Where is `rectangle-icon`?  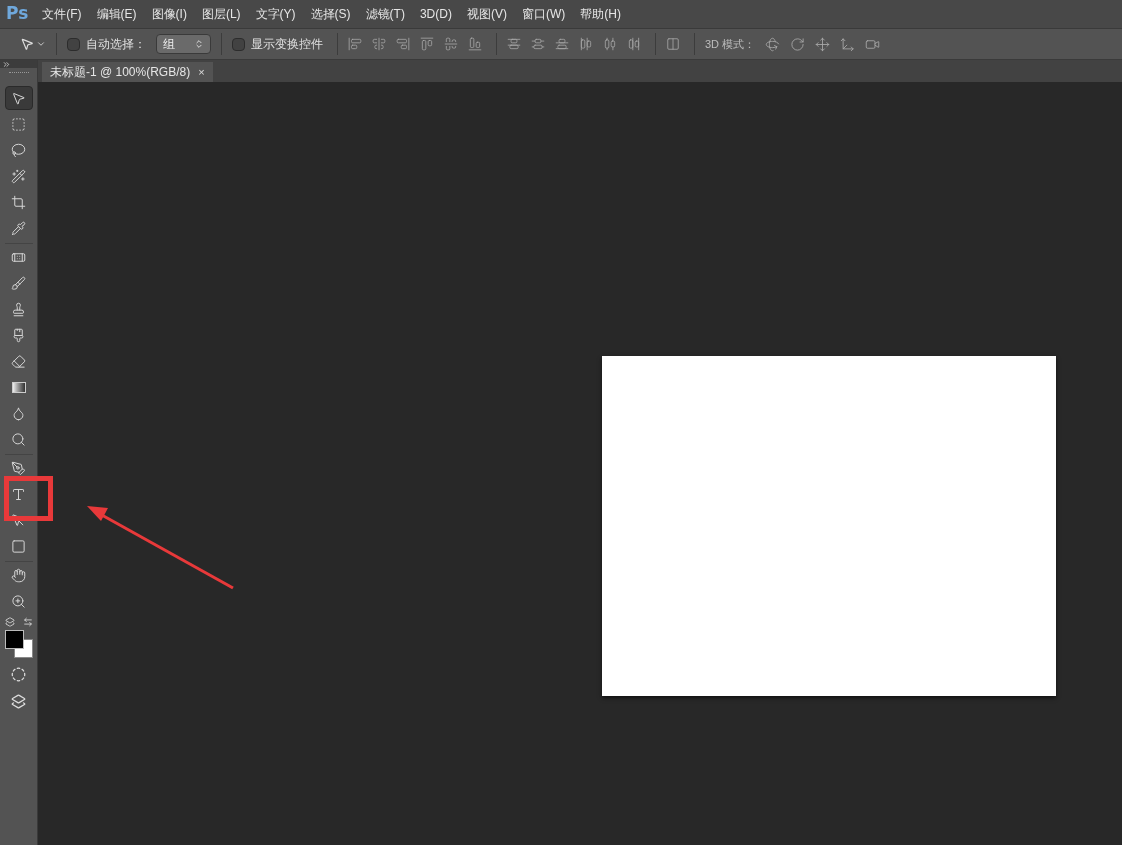 rectangle-icon is located at coordinates (18, 546).